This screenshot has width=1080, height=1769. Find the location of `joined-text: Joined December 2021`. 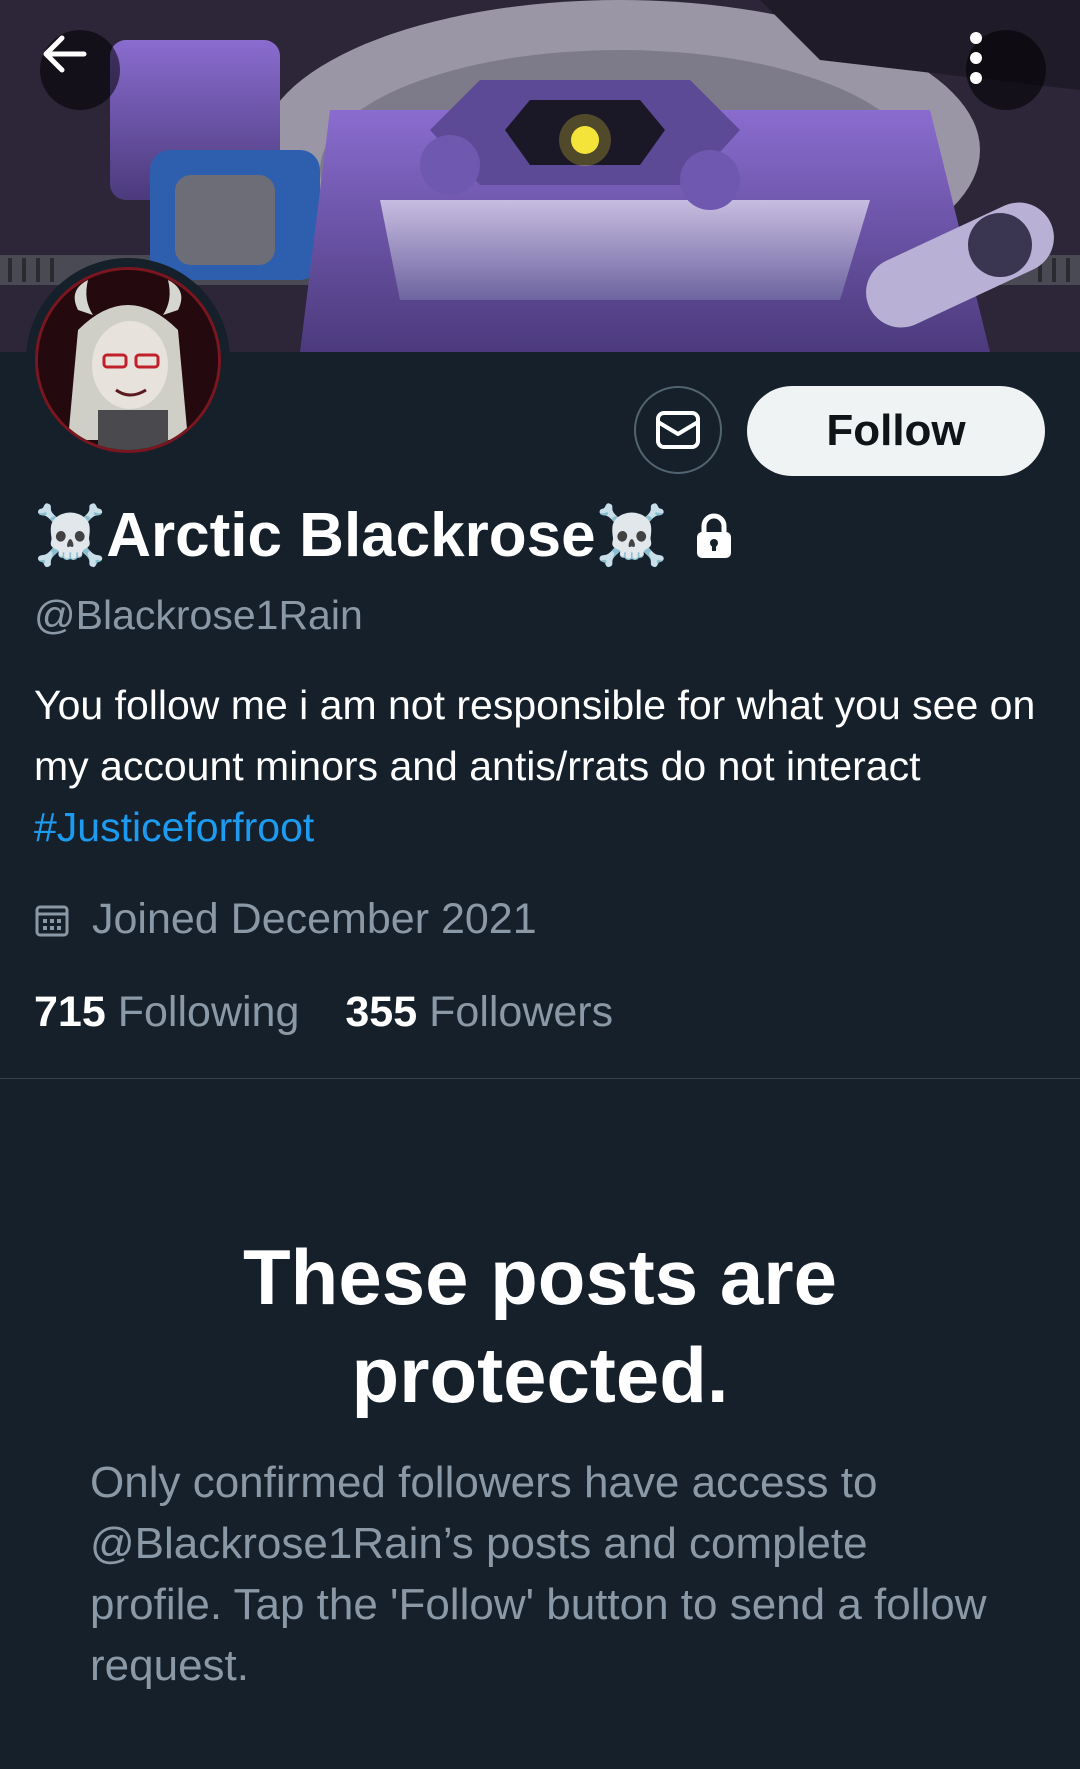

joined-text: Joined December 2021 is located at coordinates (314, 919).